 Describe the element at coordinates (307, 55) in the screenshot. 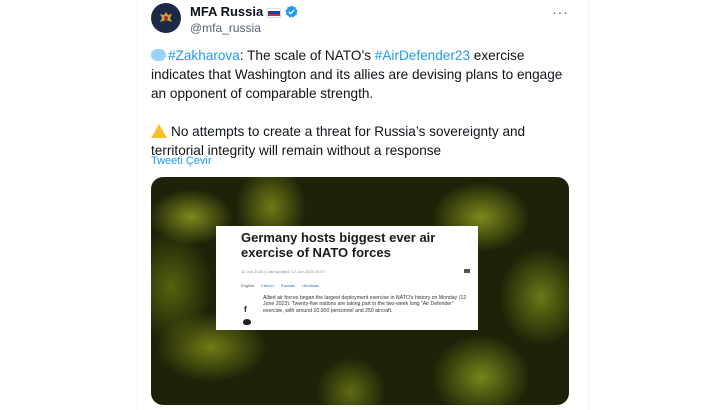

I see `tweet-text-part: : The scale of NATO’s` at that location.